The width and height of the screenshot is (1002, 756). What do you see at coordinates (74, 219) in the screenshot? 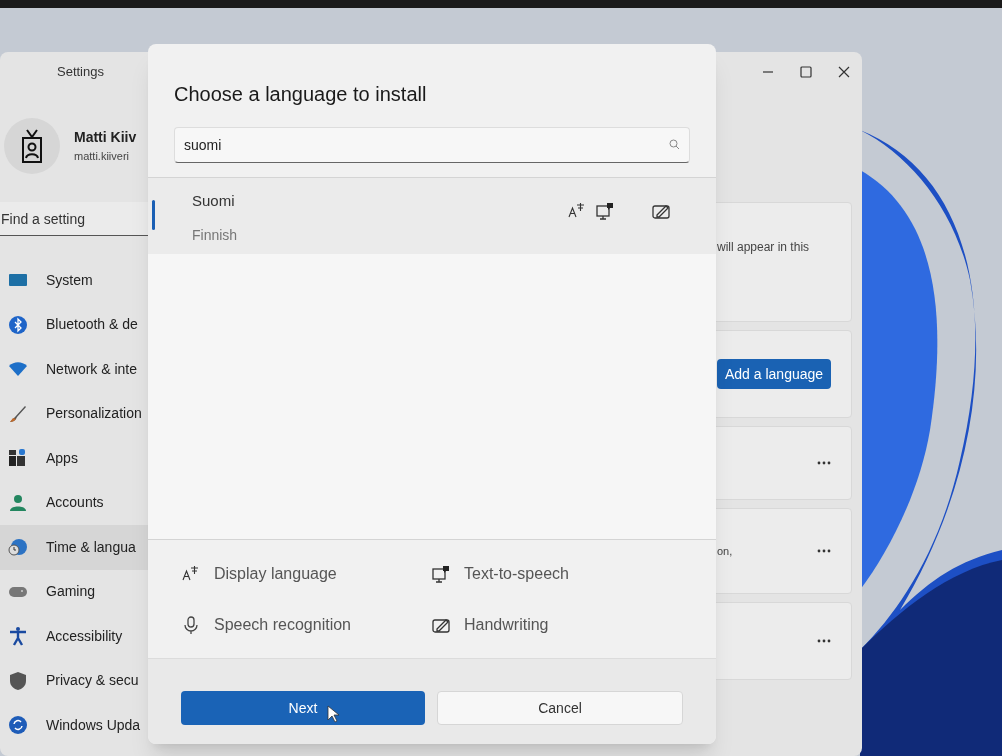
I see `search-field: Find a setting` at bounding box center [74, 219].